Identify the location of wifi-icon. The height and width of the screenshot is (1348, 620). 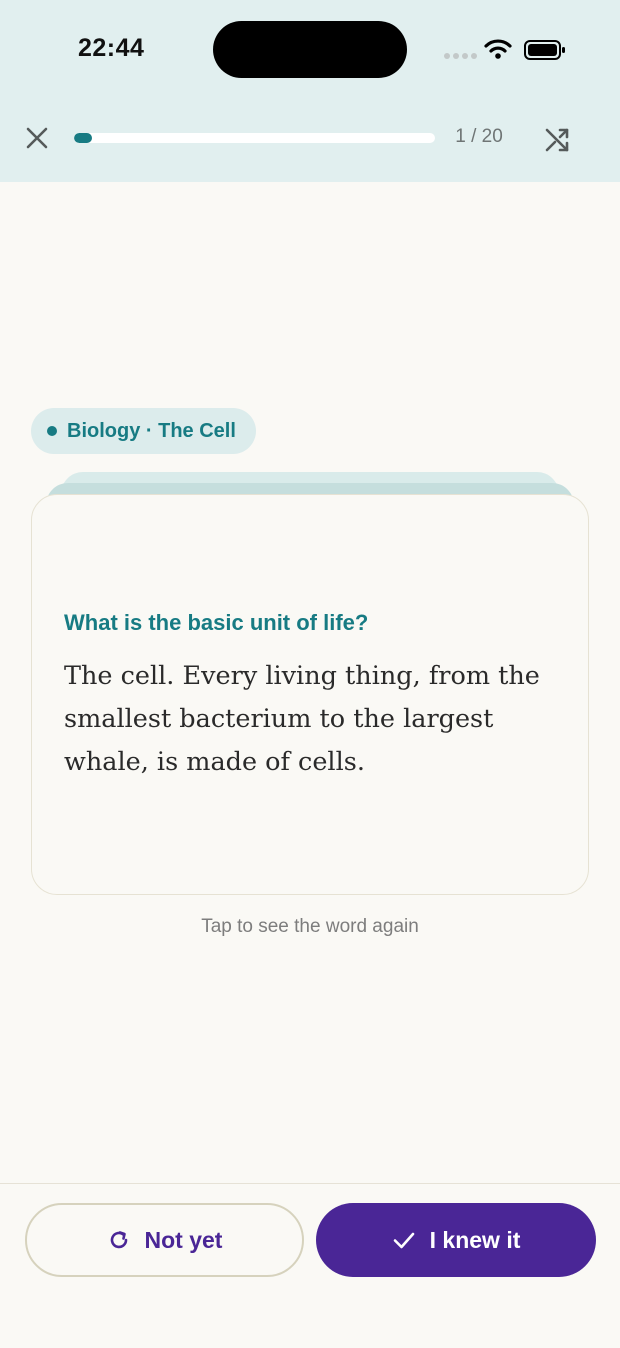
(498, 49).